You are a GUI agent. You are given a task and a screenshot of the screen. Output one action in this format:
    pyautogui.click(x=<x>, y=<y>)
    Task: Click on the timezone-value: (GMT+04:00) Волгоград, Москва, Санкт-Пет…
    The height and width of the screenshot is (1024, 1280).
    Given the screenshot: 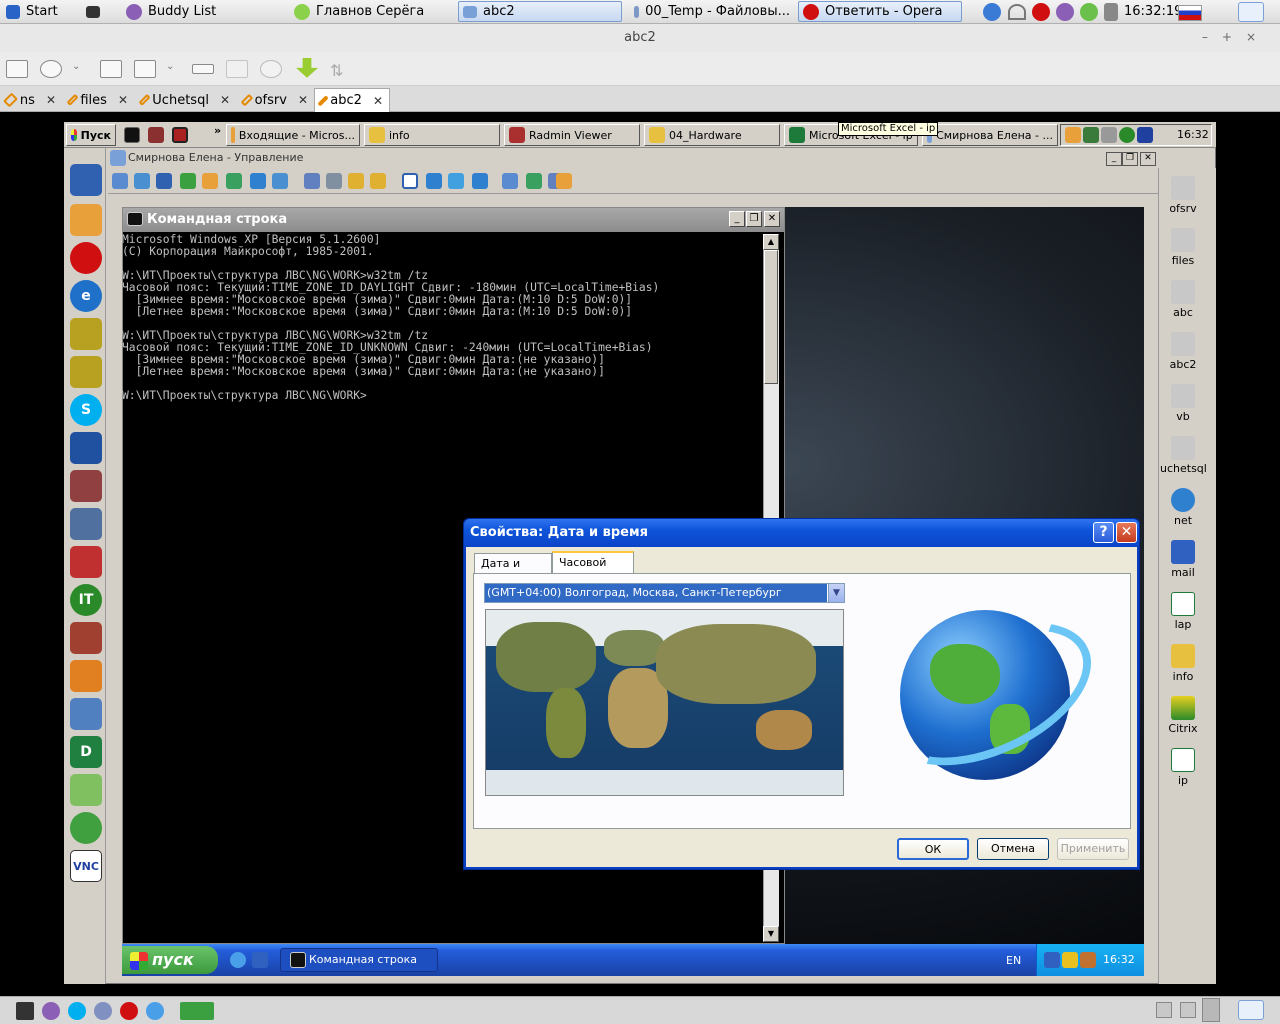 What is the action you would take?
    pyautogui.click(x=656, y=593)
    